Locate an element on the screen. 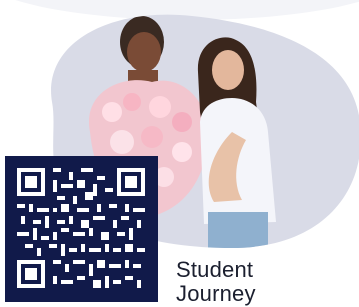  caption: Student Journey is located at coordinates (216, 282).